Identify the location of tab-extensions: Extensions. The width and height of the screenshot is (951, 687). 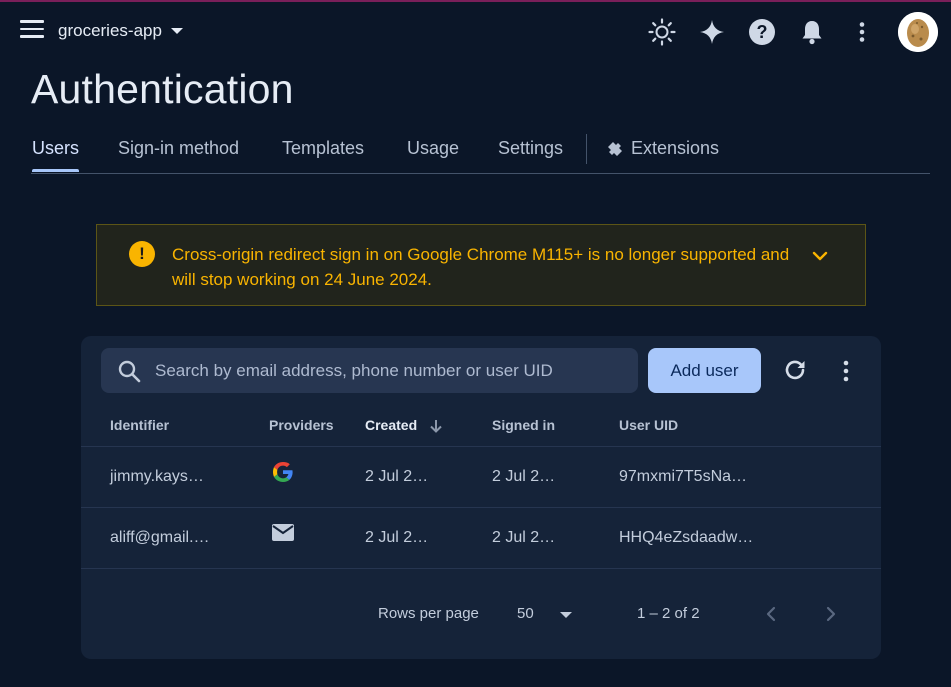
(662, 148).